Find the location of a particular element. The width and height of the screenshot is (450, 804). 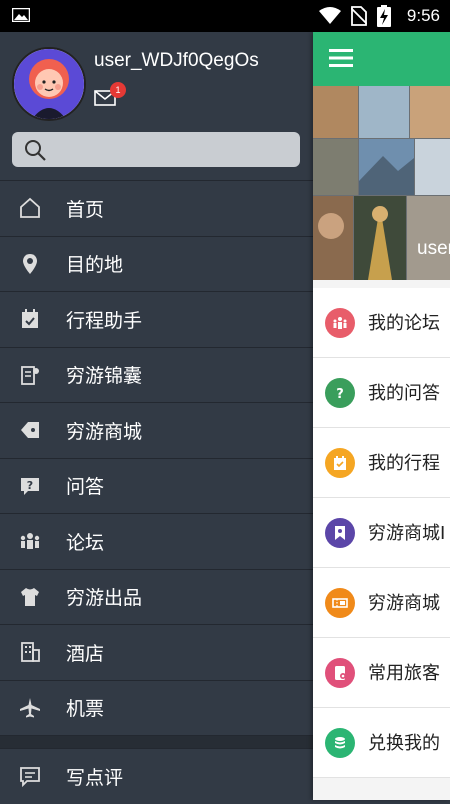

avatar is located at coordinates (49, 84).